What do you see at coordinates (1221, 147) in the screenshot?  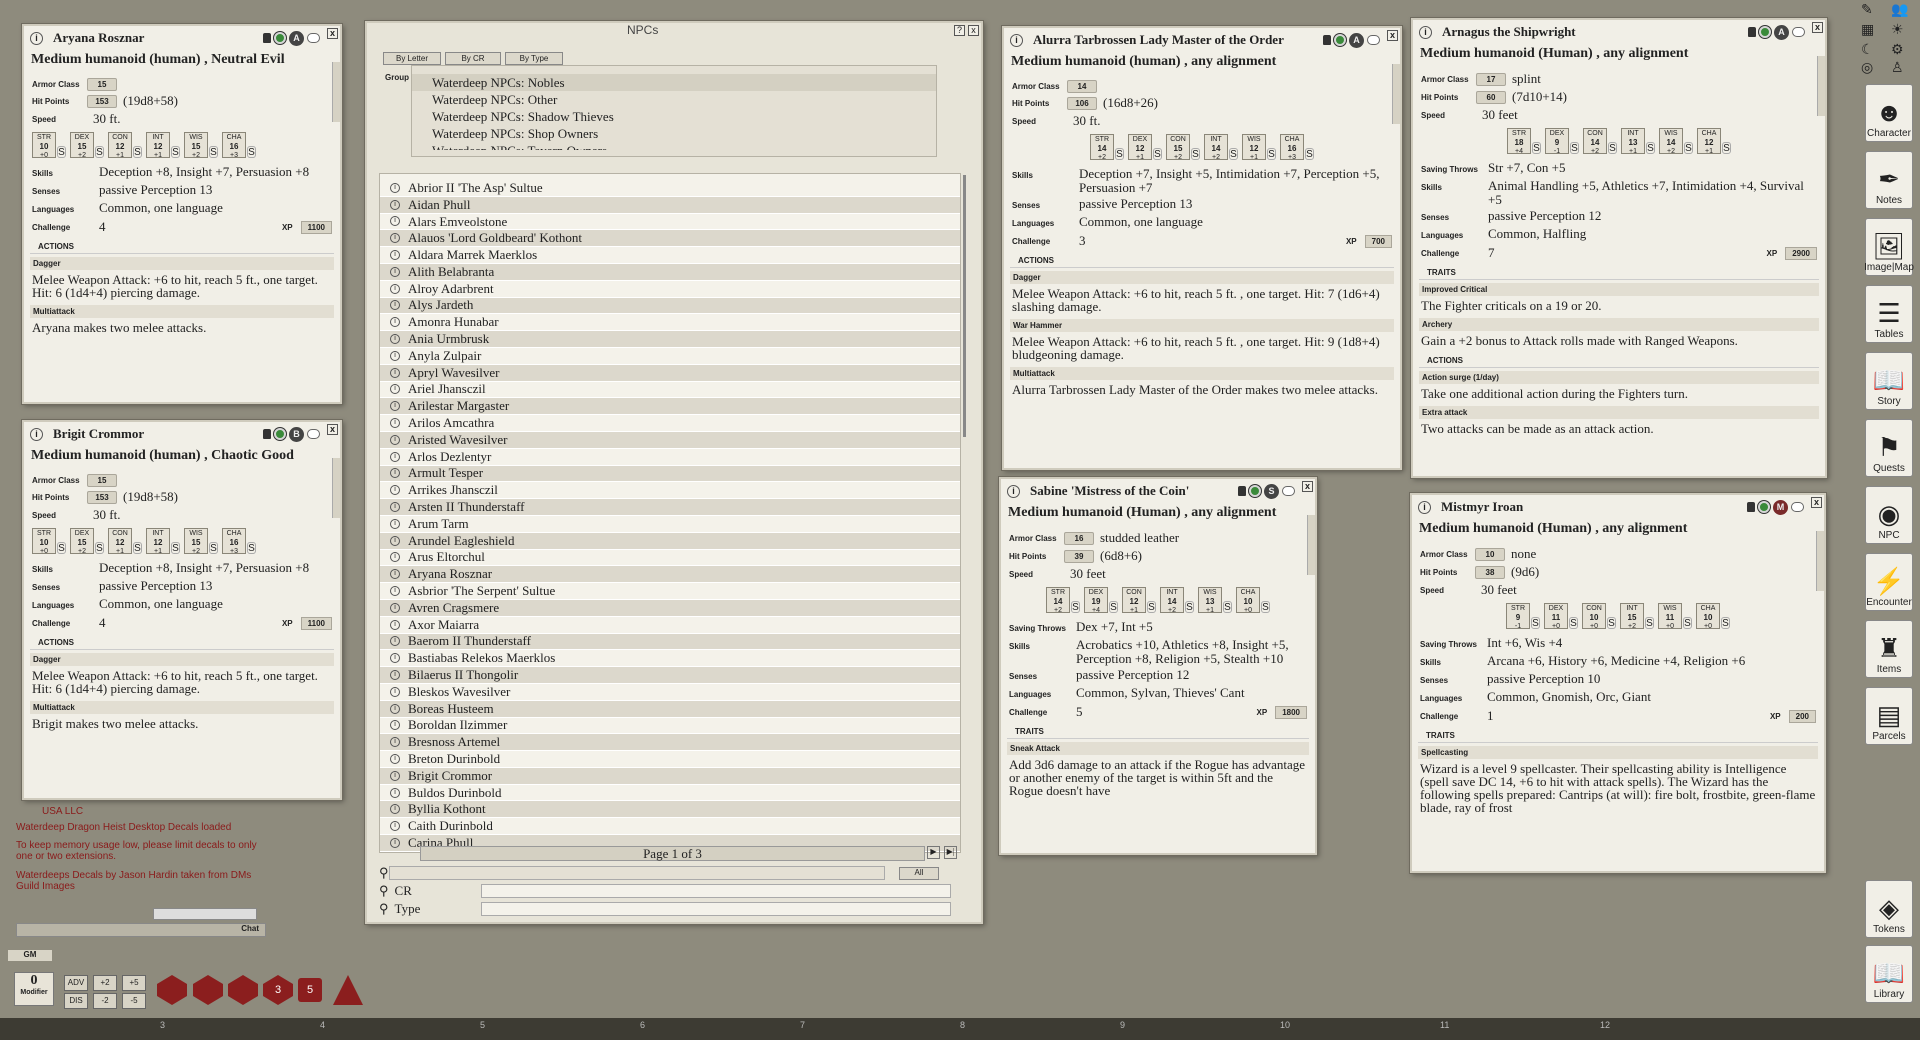 I see `ability-int: INT 14 +2 S` at bounding box center [1221, 147].